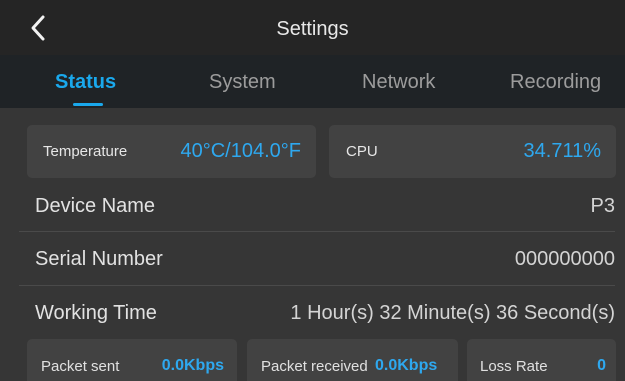 This screenshot has width=625, height=381. What do you see at coordinates (564, 259) in the screenshot?
I see `serial-number-value: 000000000` at bounding box center [564, 259].